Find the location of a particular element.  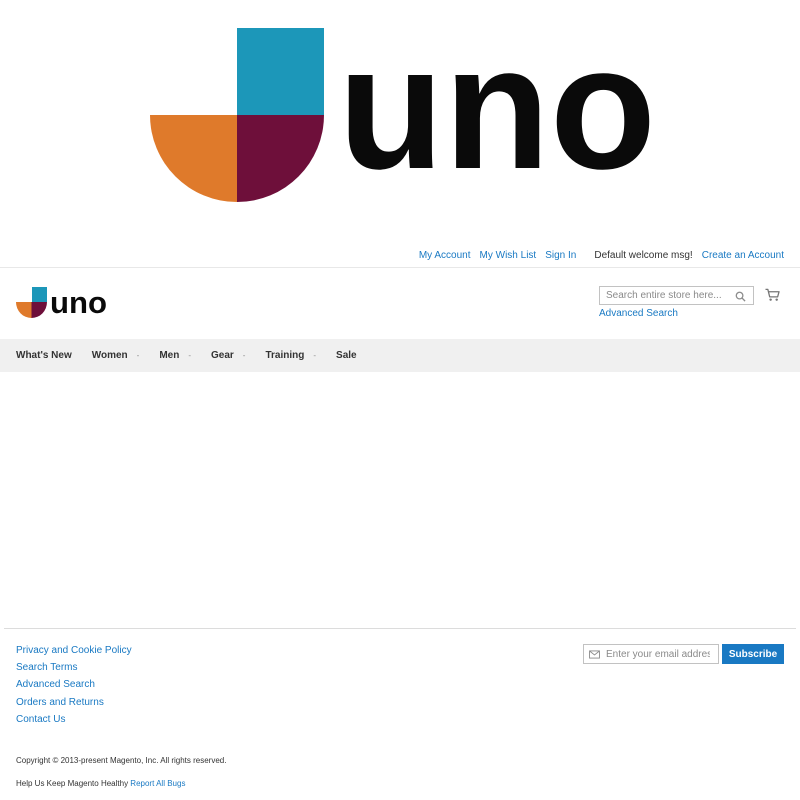

small-logo-orange-quarter is located at coordinates (24, 310).